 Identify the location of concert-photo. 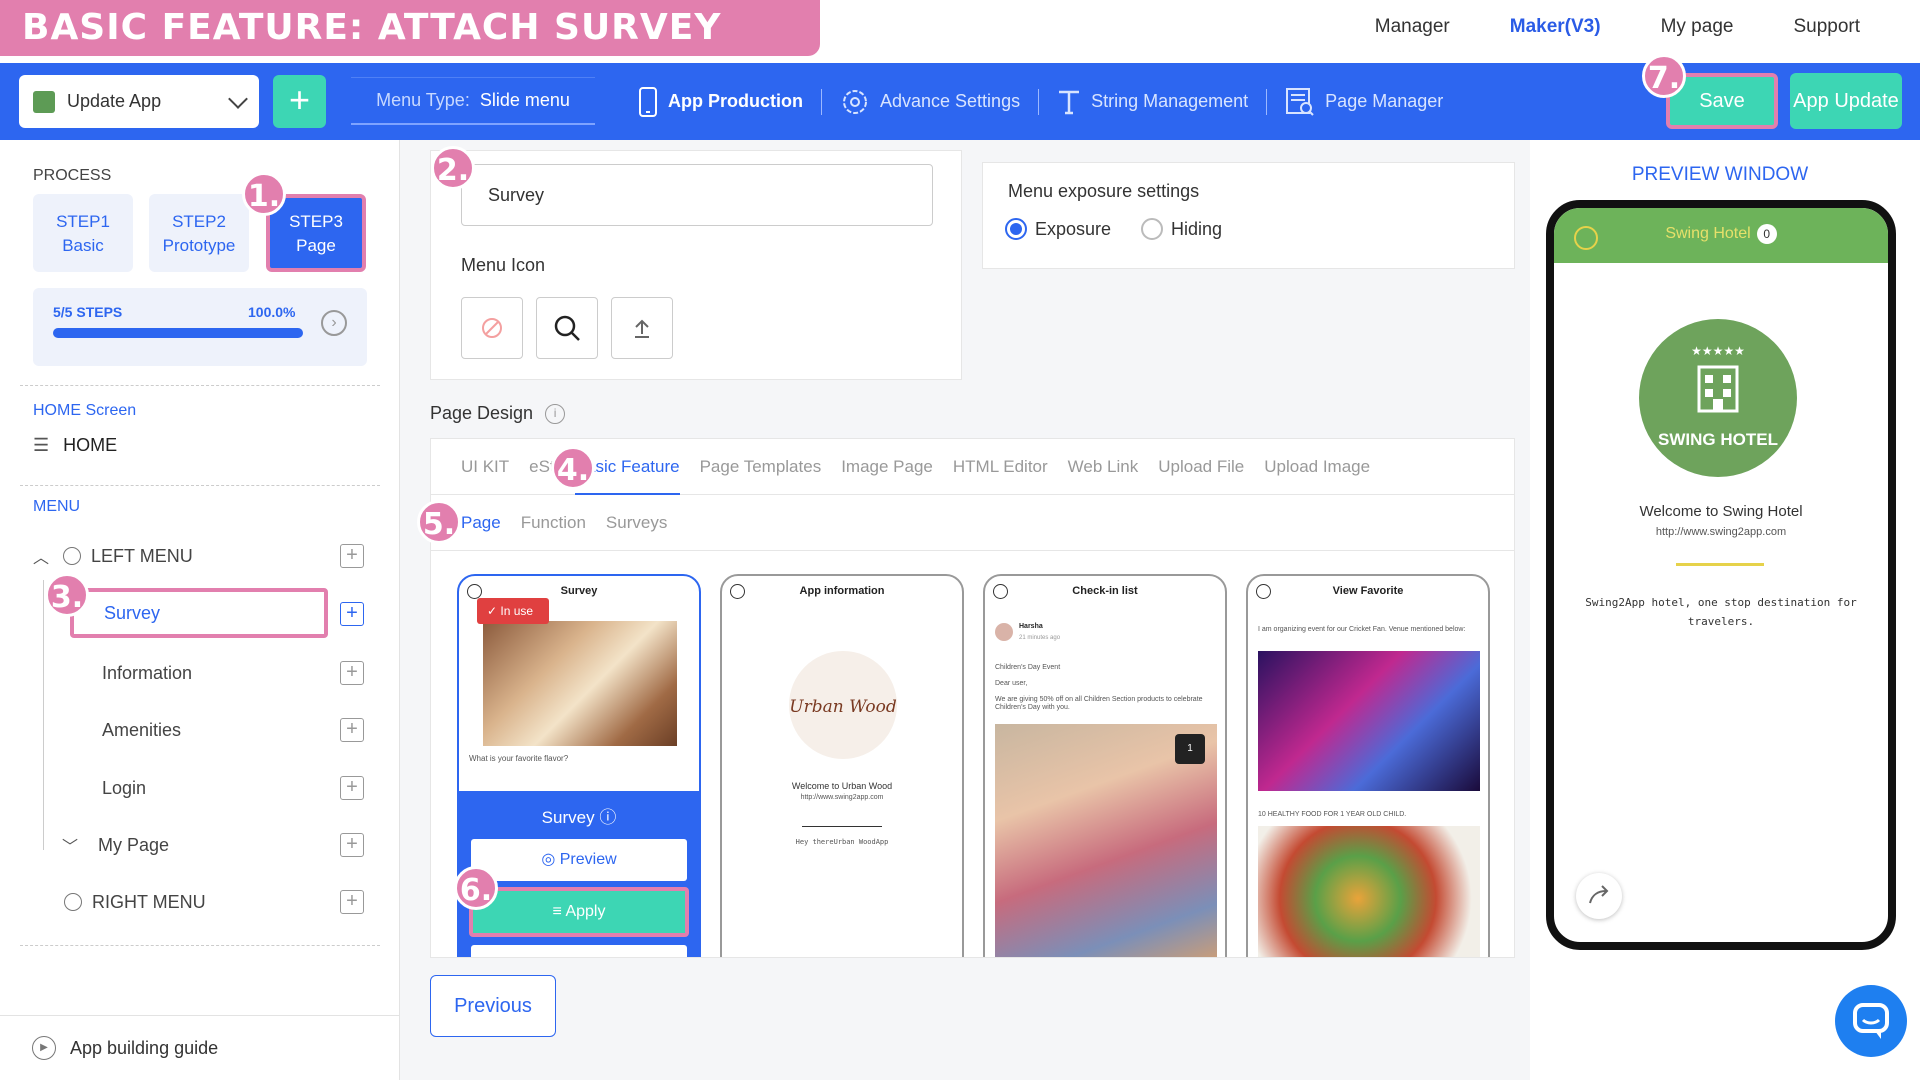
(1369, 721).